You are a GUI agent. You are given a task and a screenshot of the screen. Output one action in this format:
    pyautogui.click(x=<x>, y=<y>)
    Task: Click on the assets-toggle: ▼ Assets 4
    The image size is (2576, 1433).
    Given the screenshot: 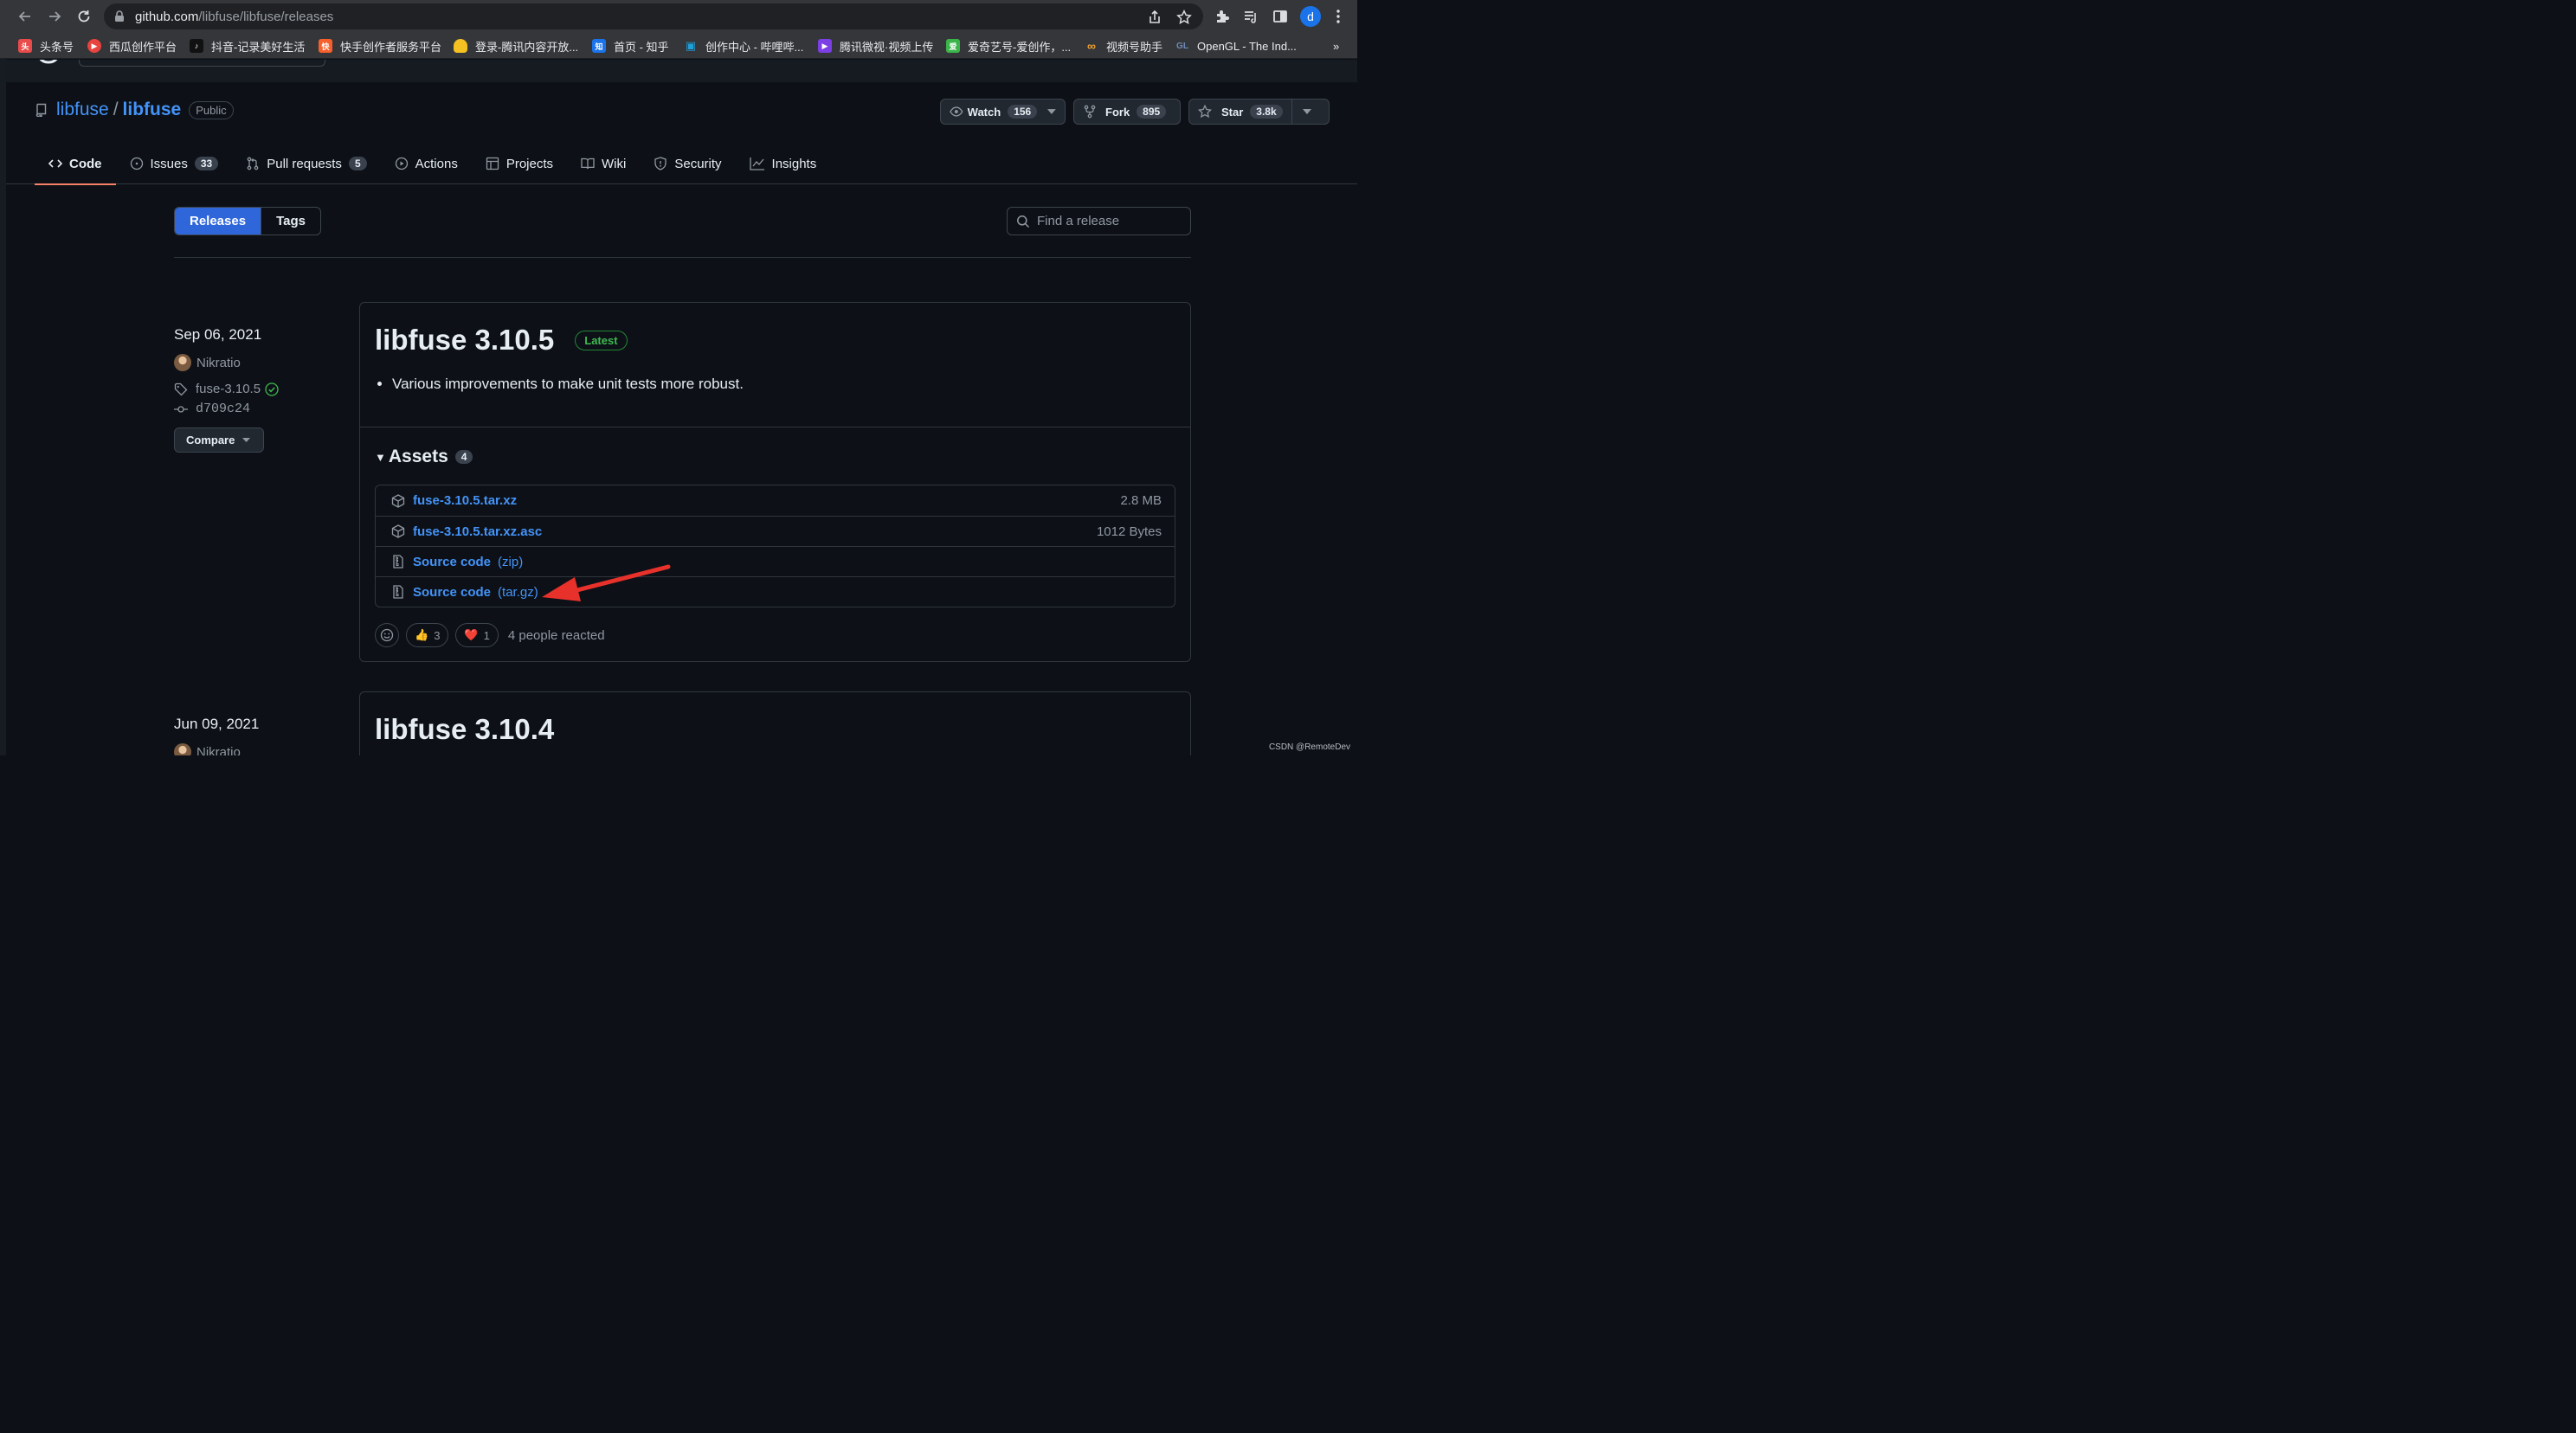 What is the action you would take?
    pyautogui.click(x=424, y=457)
    